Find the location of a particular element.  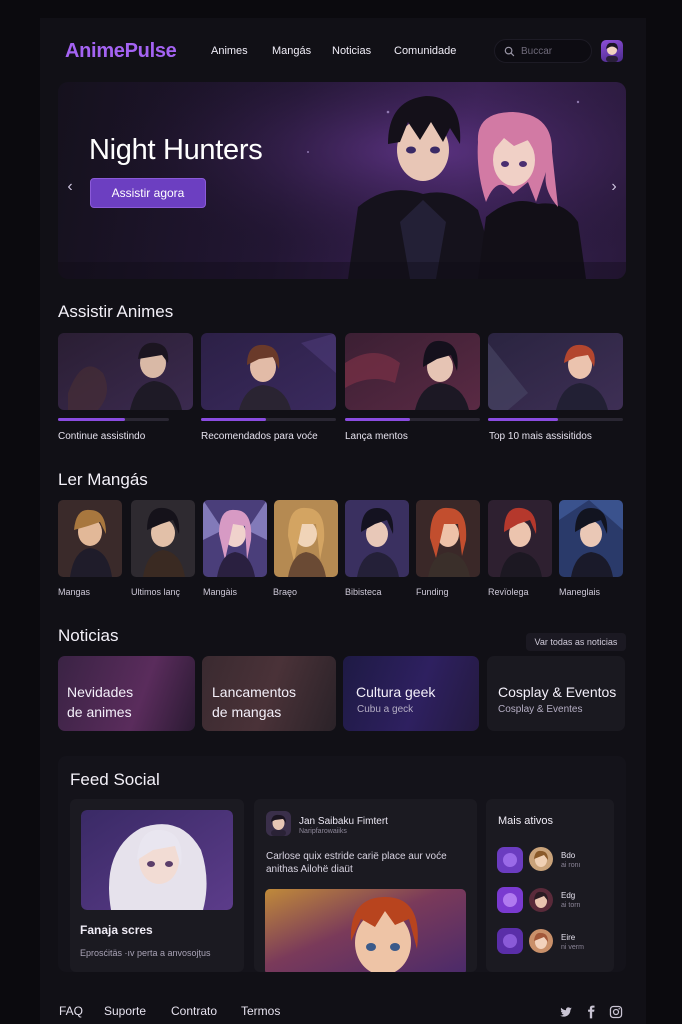

search-box is located at coordinates (543, 51).